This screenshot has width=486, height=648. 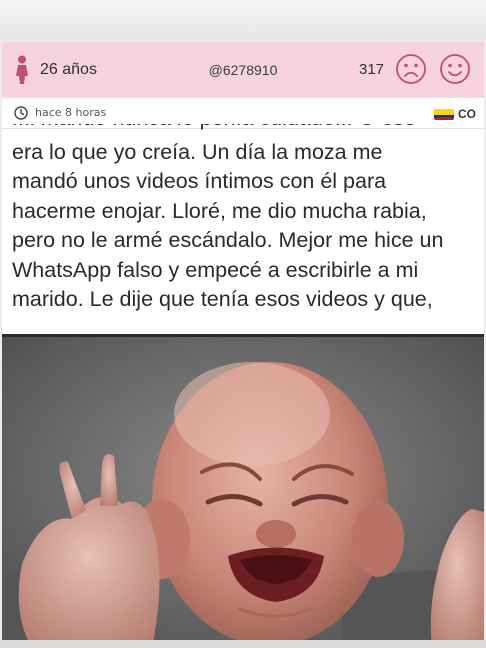 What do you see at coordinates (444, 114) in the screenshot?
I see `colombia-flag-icon` at bounding box center [444, 114].